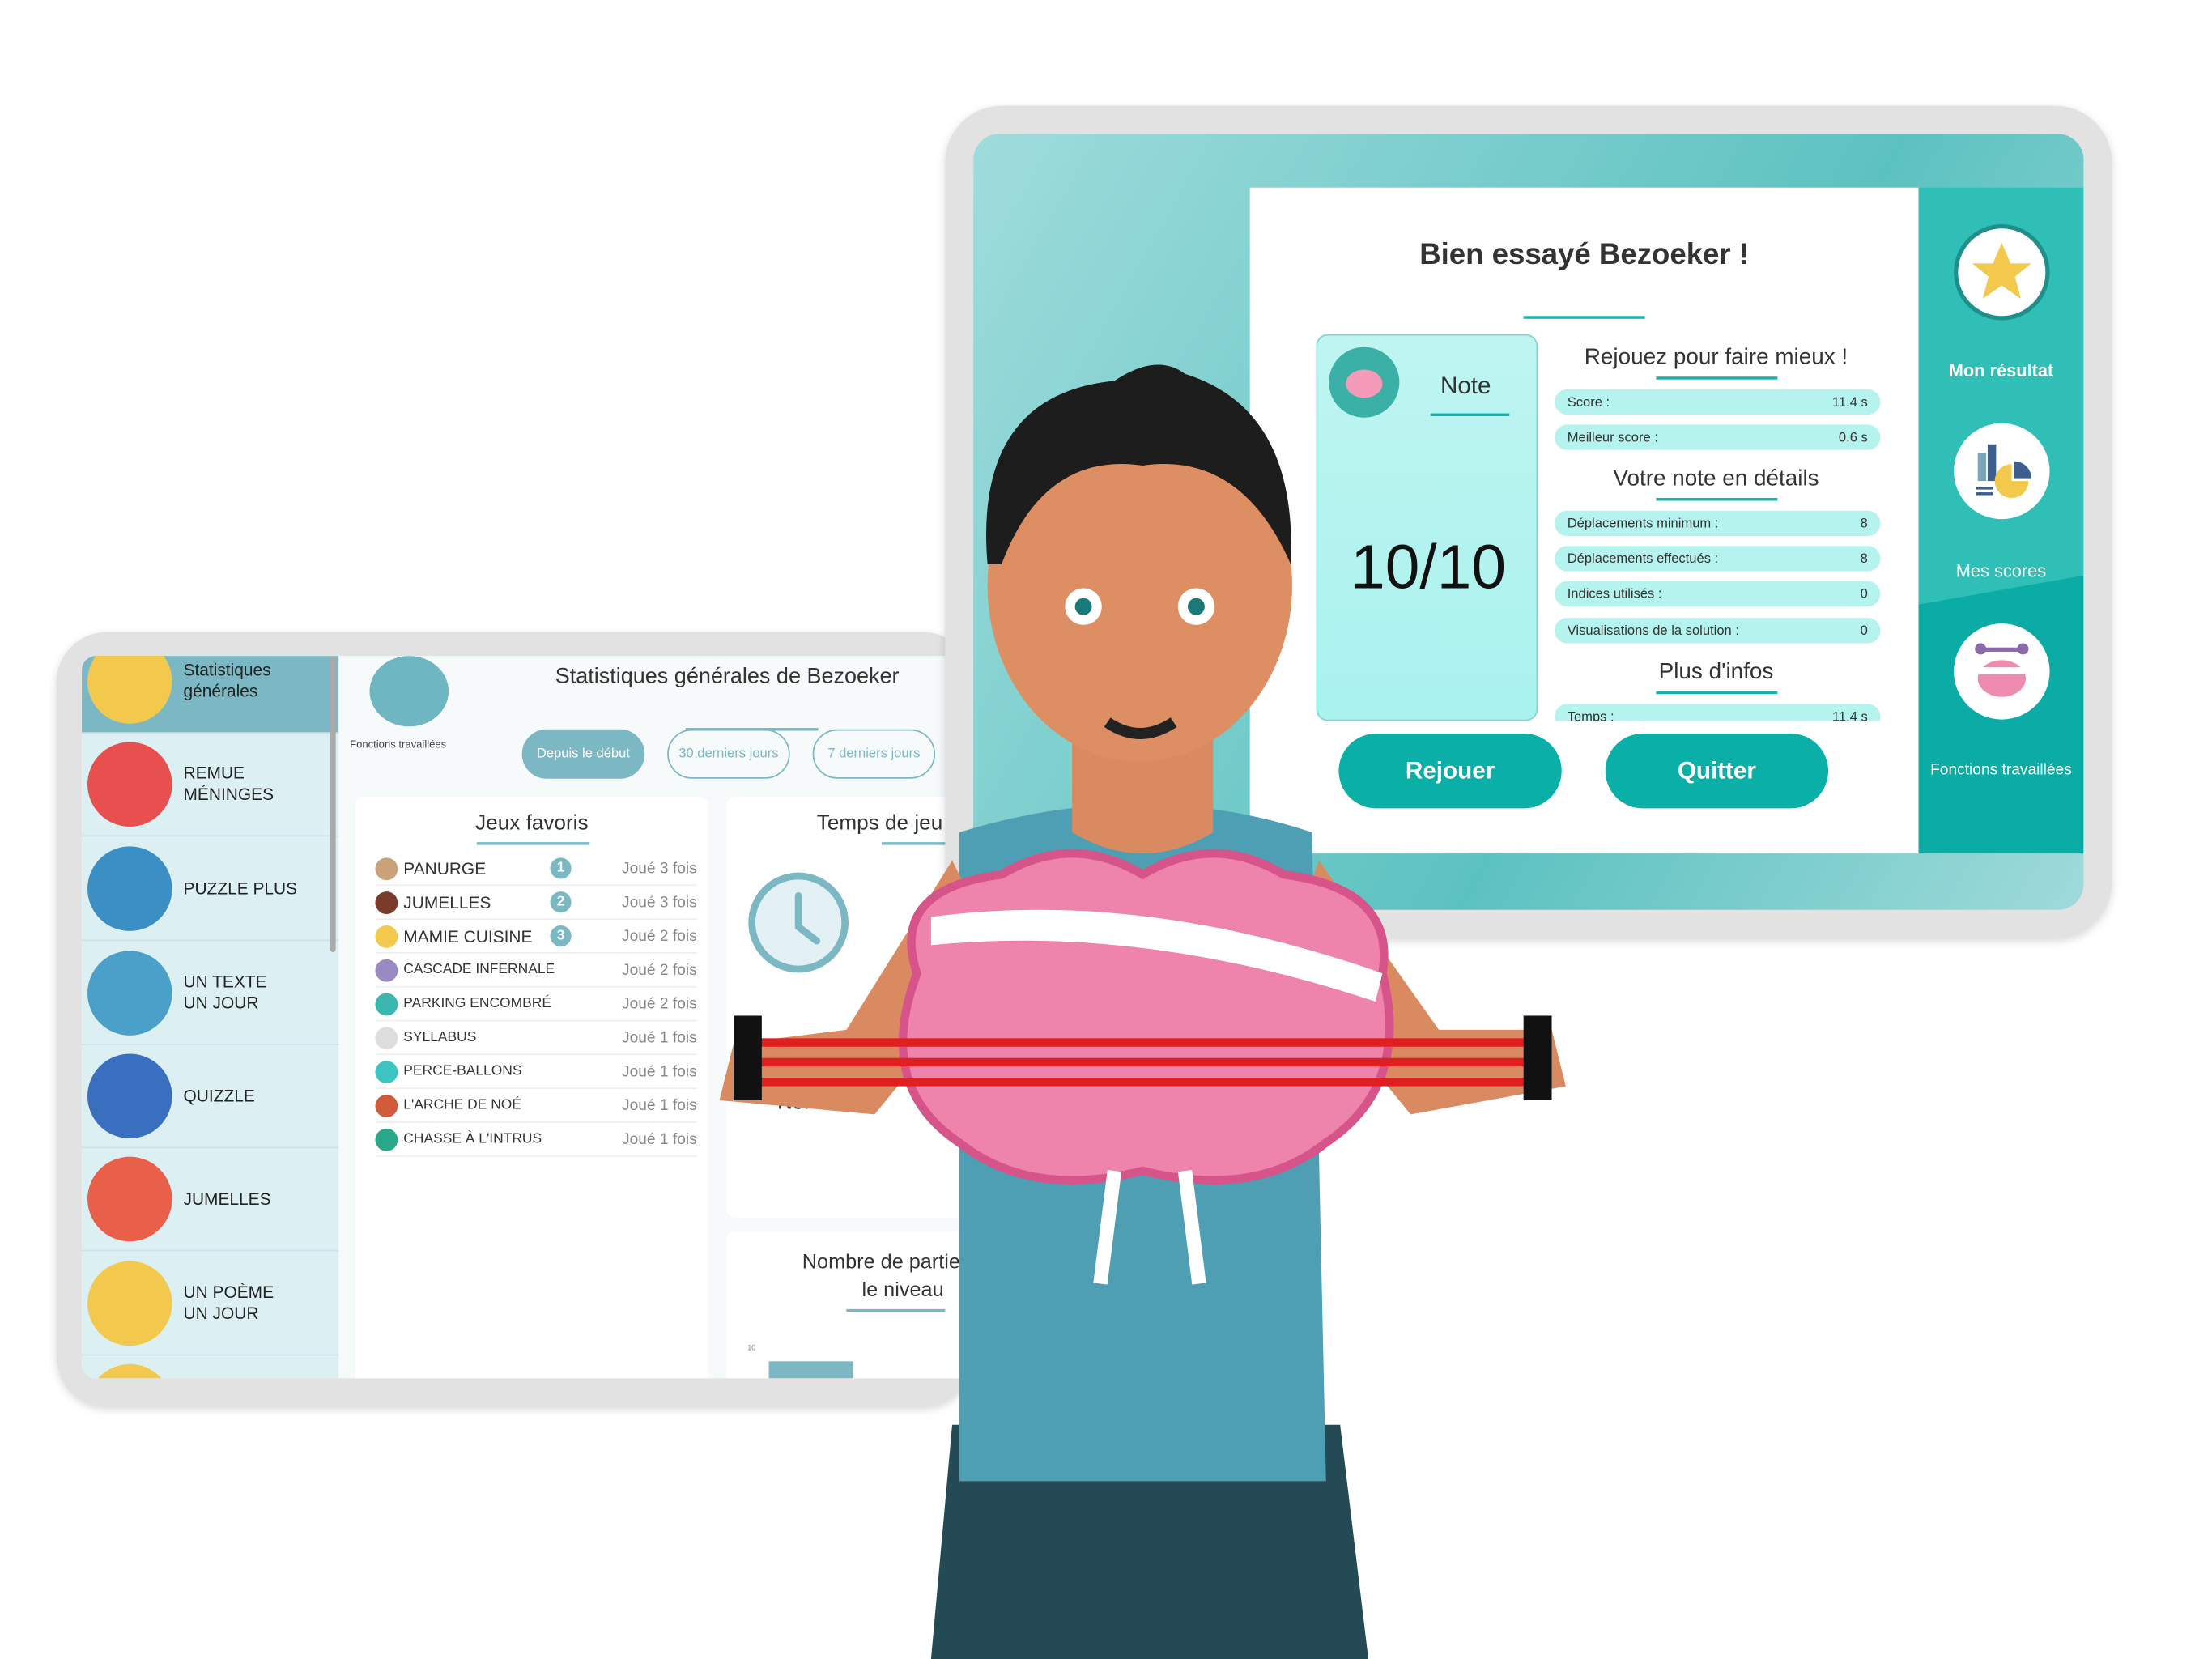 The width and height of the screenshot is (2212, 1659). What do you see at coordinates (440, 1037) in the screenshot?
I see `game-name: SYLLABUS` at bounding box center [440, 1037].